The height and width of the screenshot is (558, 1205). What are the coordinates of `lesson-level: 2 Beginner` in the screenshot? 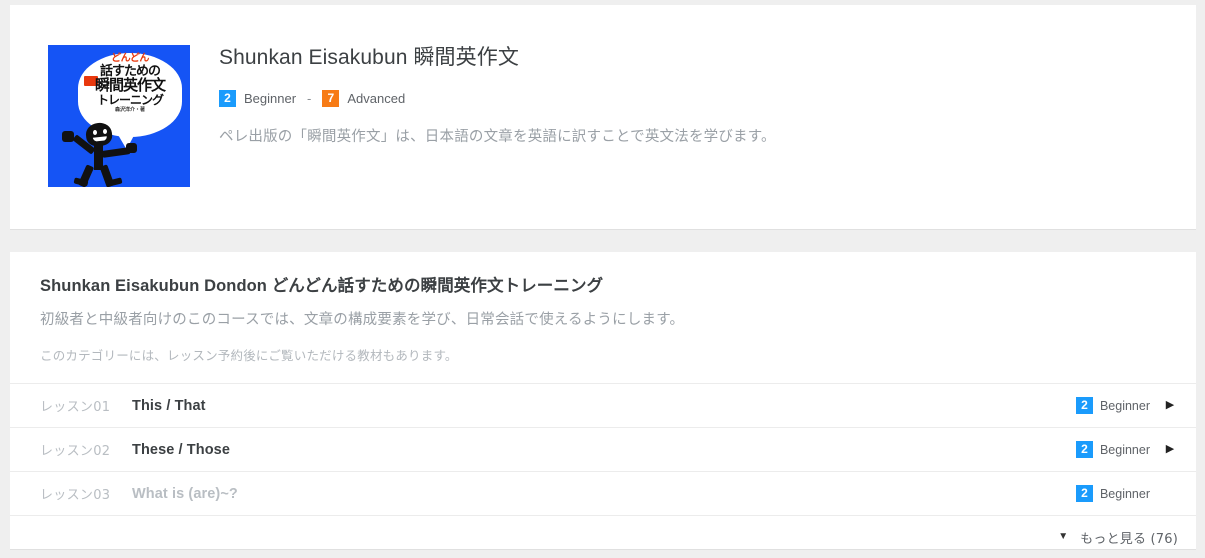 It's located at (1126, 493).